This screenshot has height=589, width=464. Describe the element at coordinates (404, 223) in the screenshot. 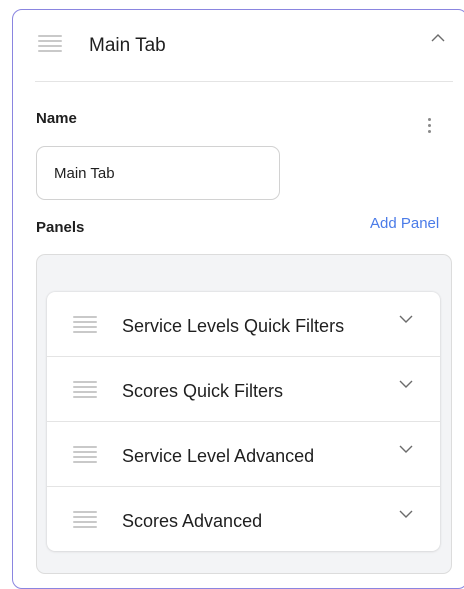

I see `add-panel-link: Add Panel` at that location.